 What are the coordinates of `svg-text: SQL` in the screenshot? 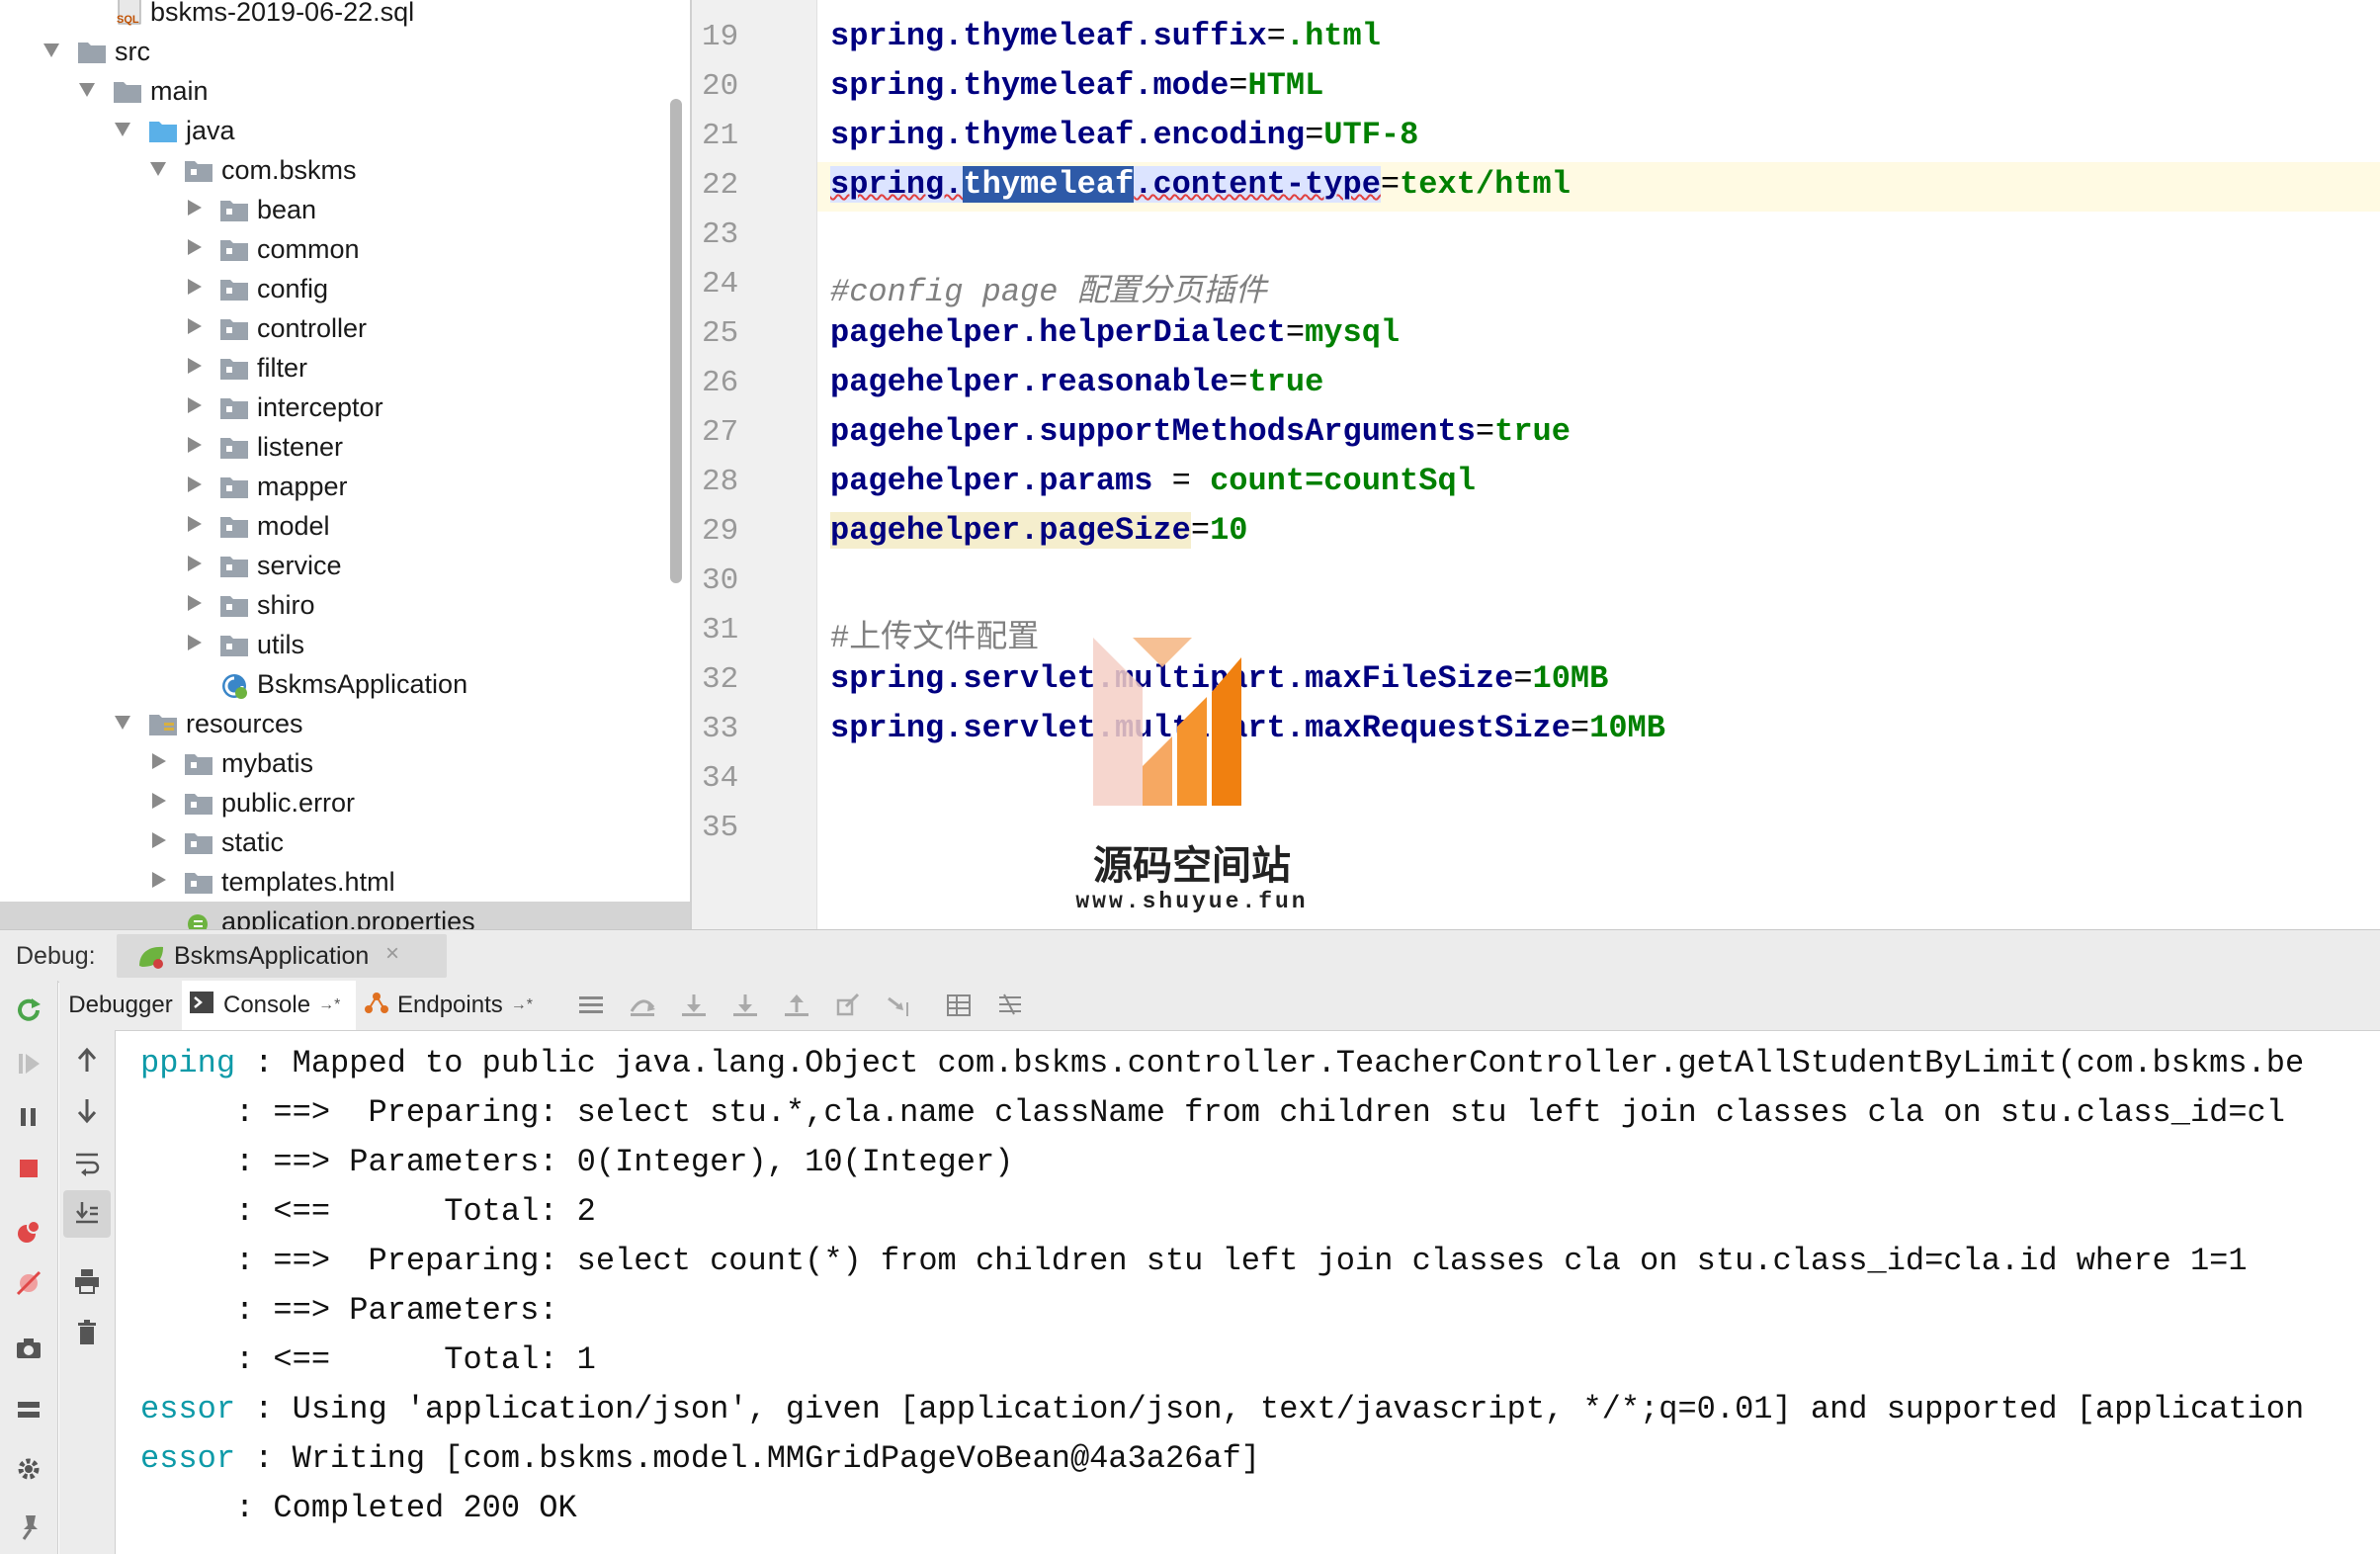 It's located at (128, 20).